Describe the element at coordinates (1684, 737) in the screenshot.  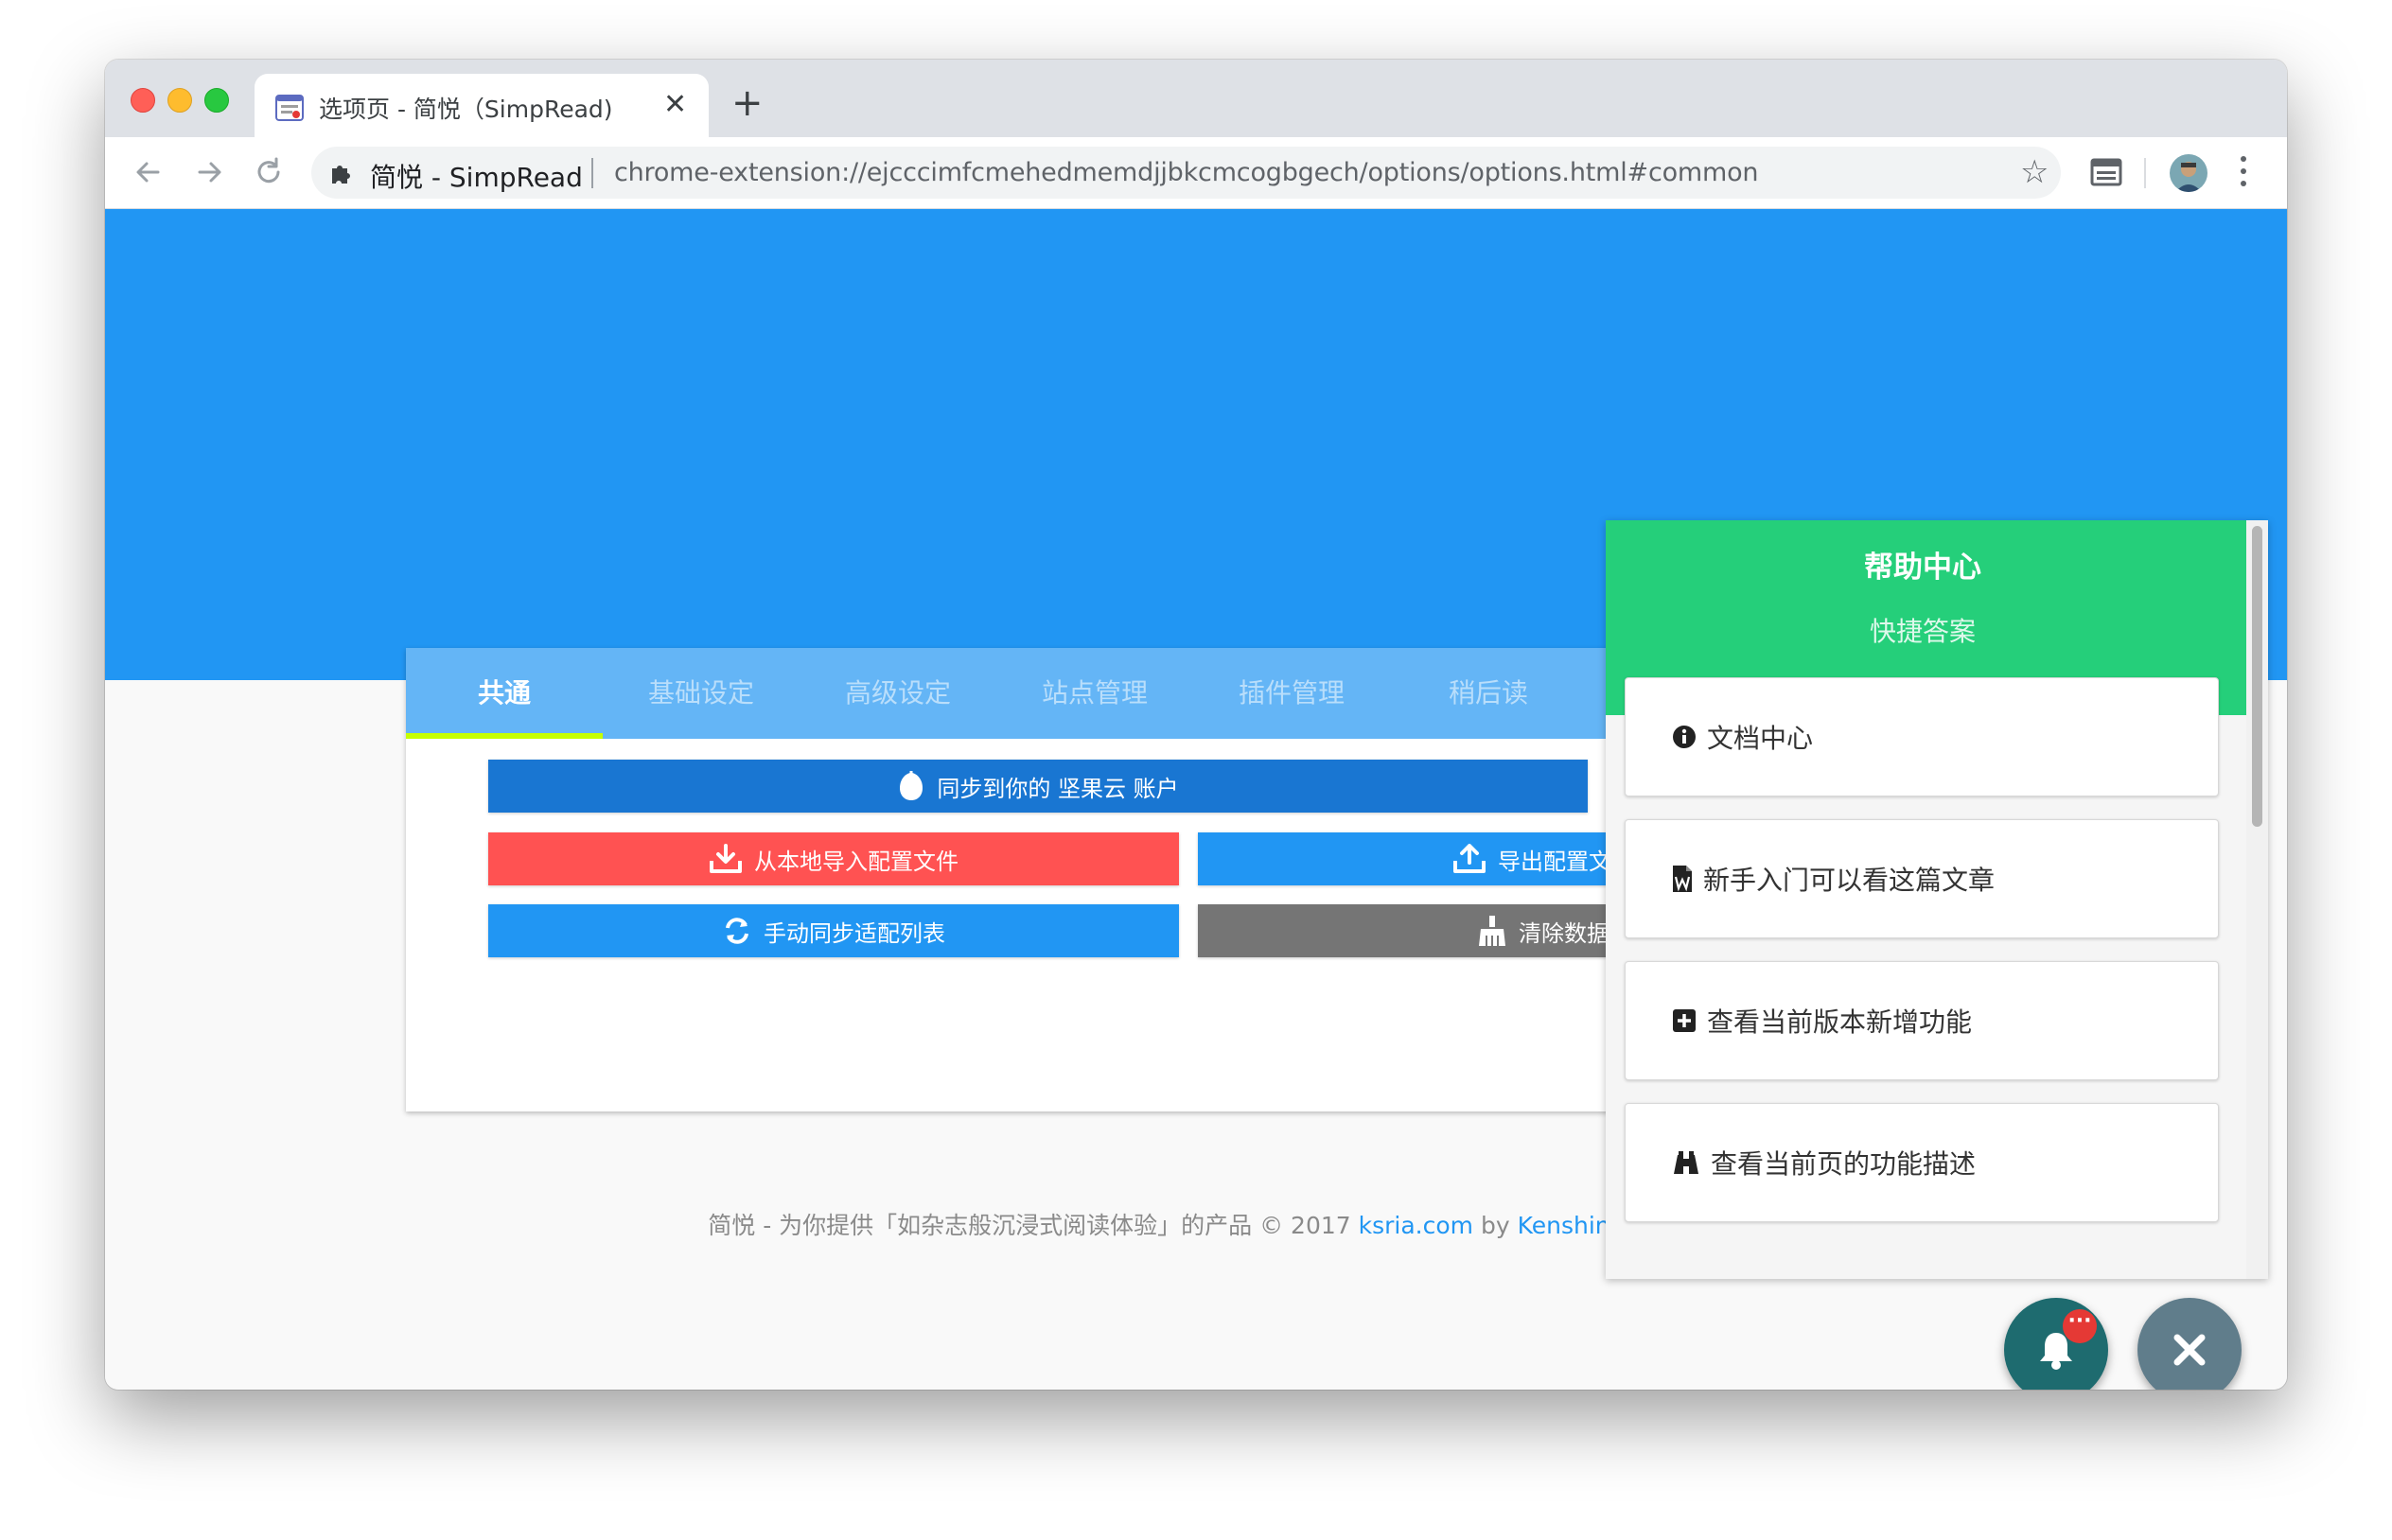
I see `info-circle-icon` at that location.